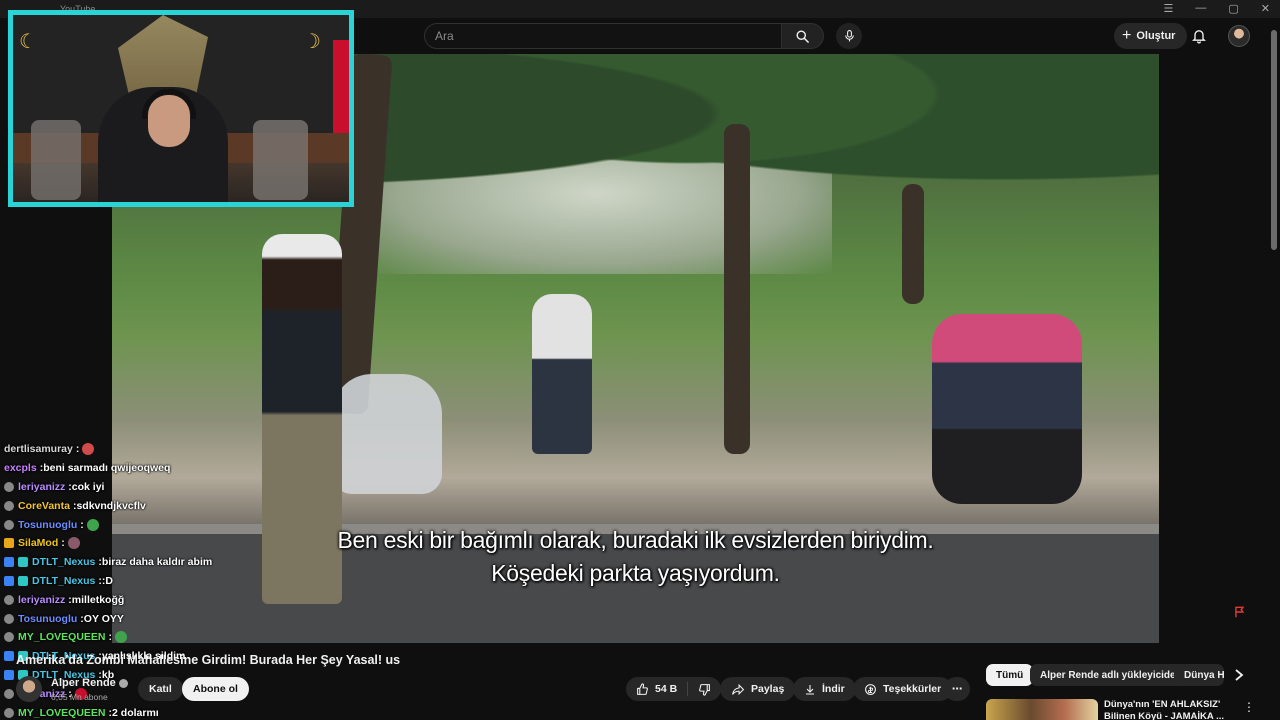 This screenshot has width=1280, height=720. What do you see at coordinates (704, 689) in the screenshot?
I see `dislike-button` at bounding box center [704, 689].